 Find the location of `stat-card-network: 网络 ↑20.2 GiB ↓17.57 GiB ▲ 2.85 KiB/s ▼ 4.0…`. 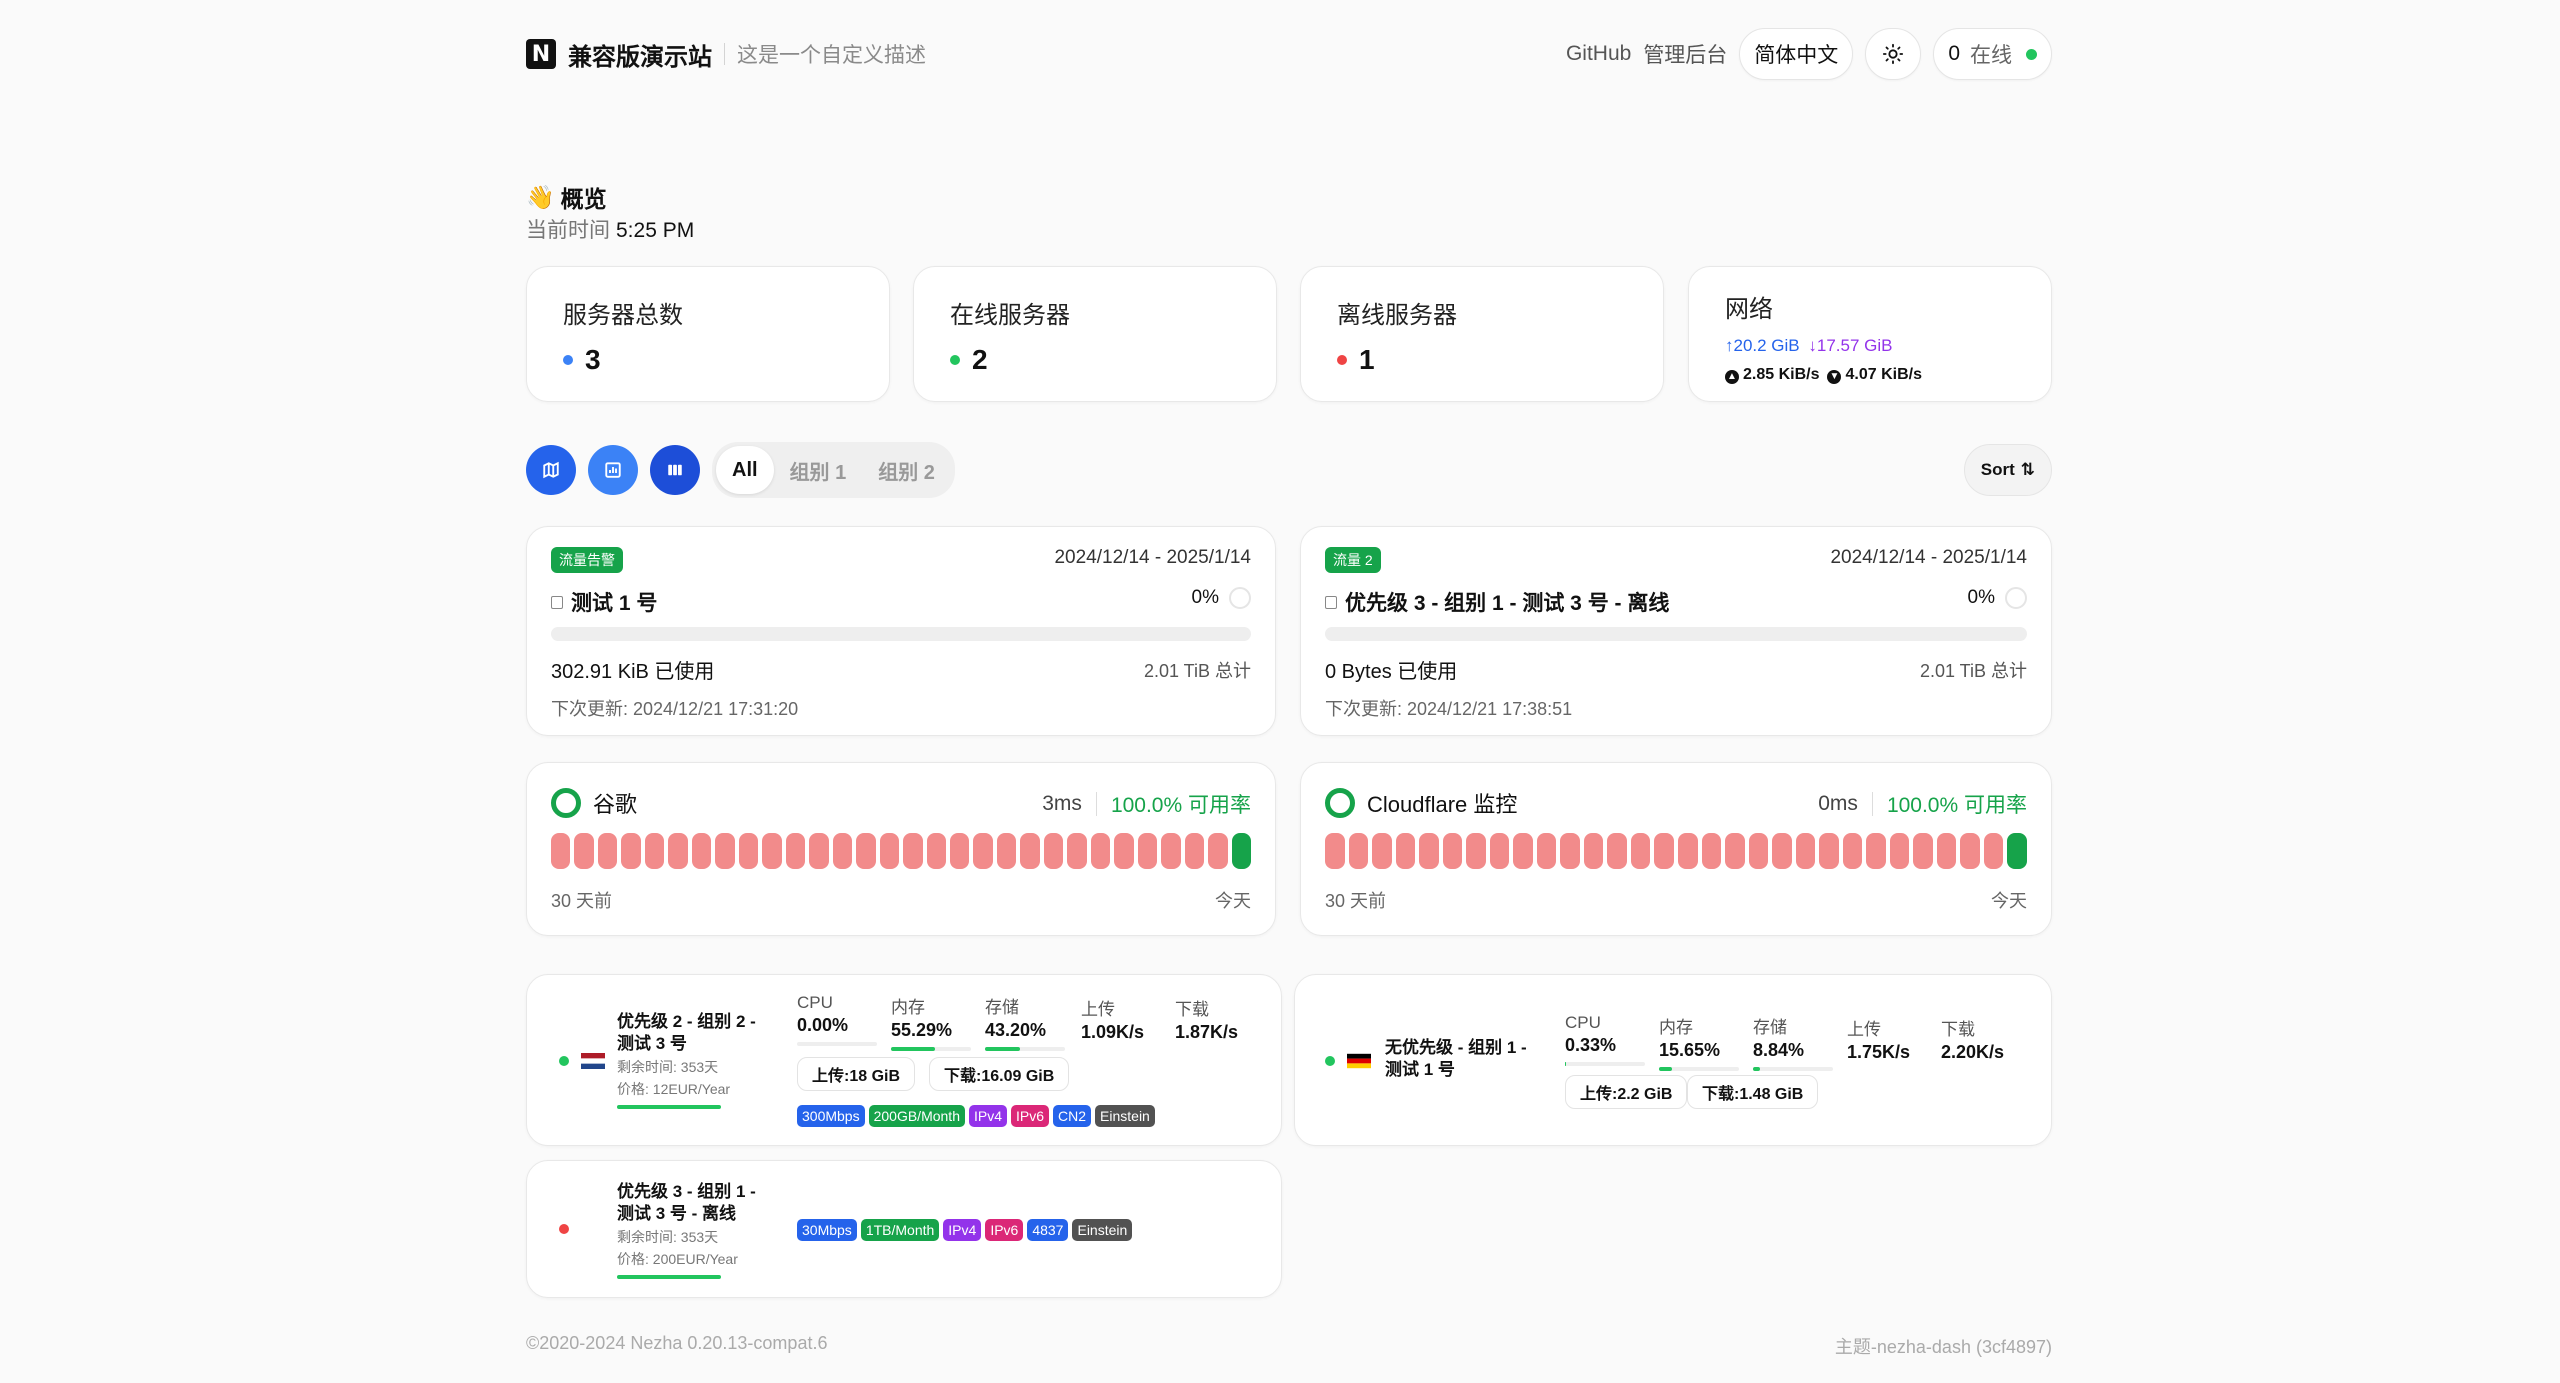

stat-card-network: 网络 ↑20.2 GiB ↓17.57 GiB ▲ 2.85 KiB/s ▼ 4.0… is located at coordinates (1870, 334).